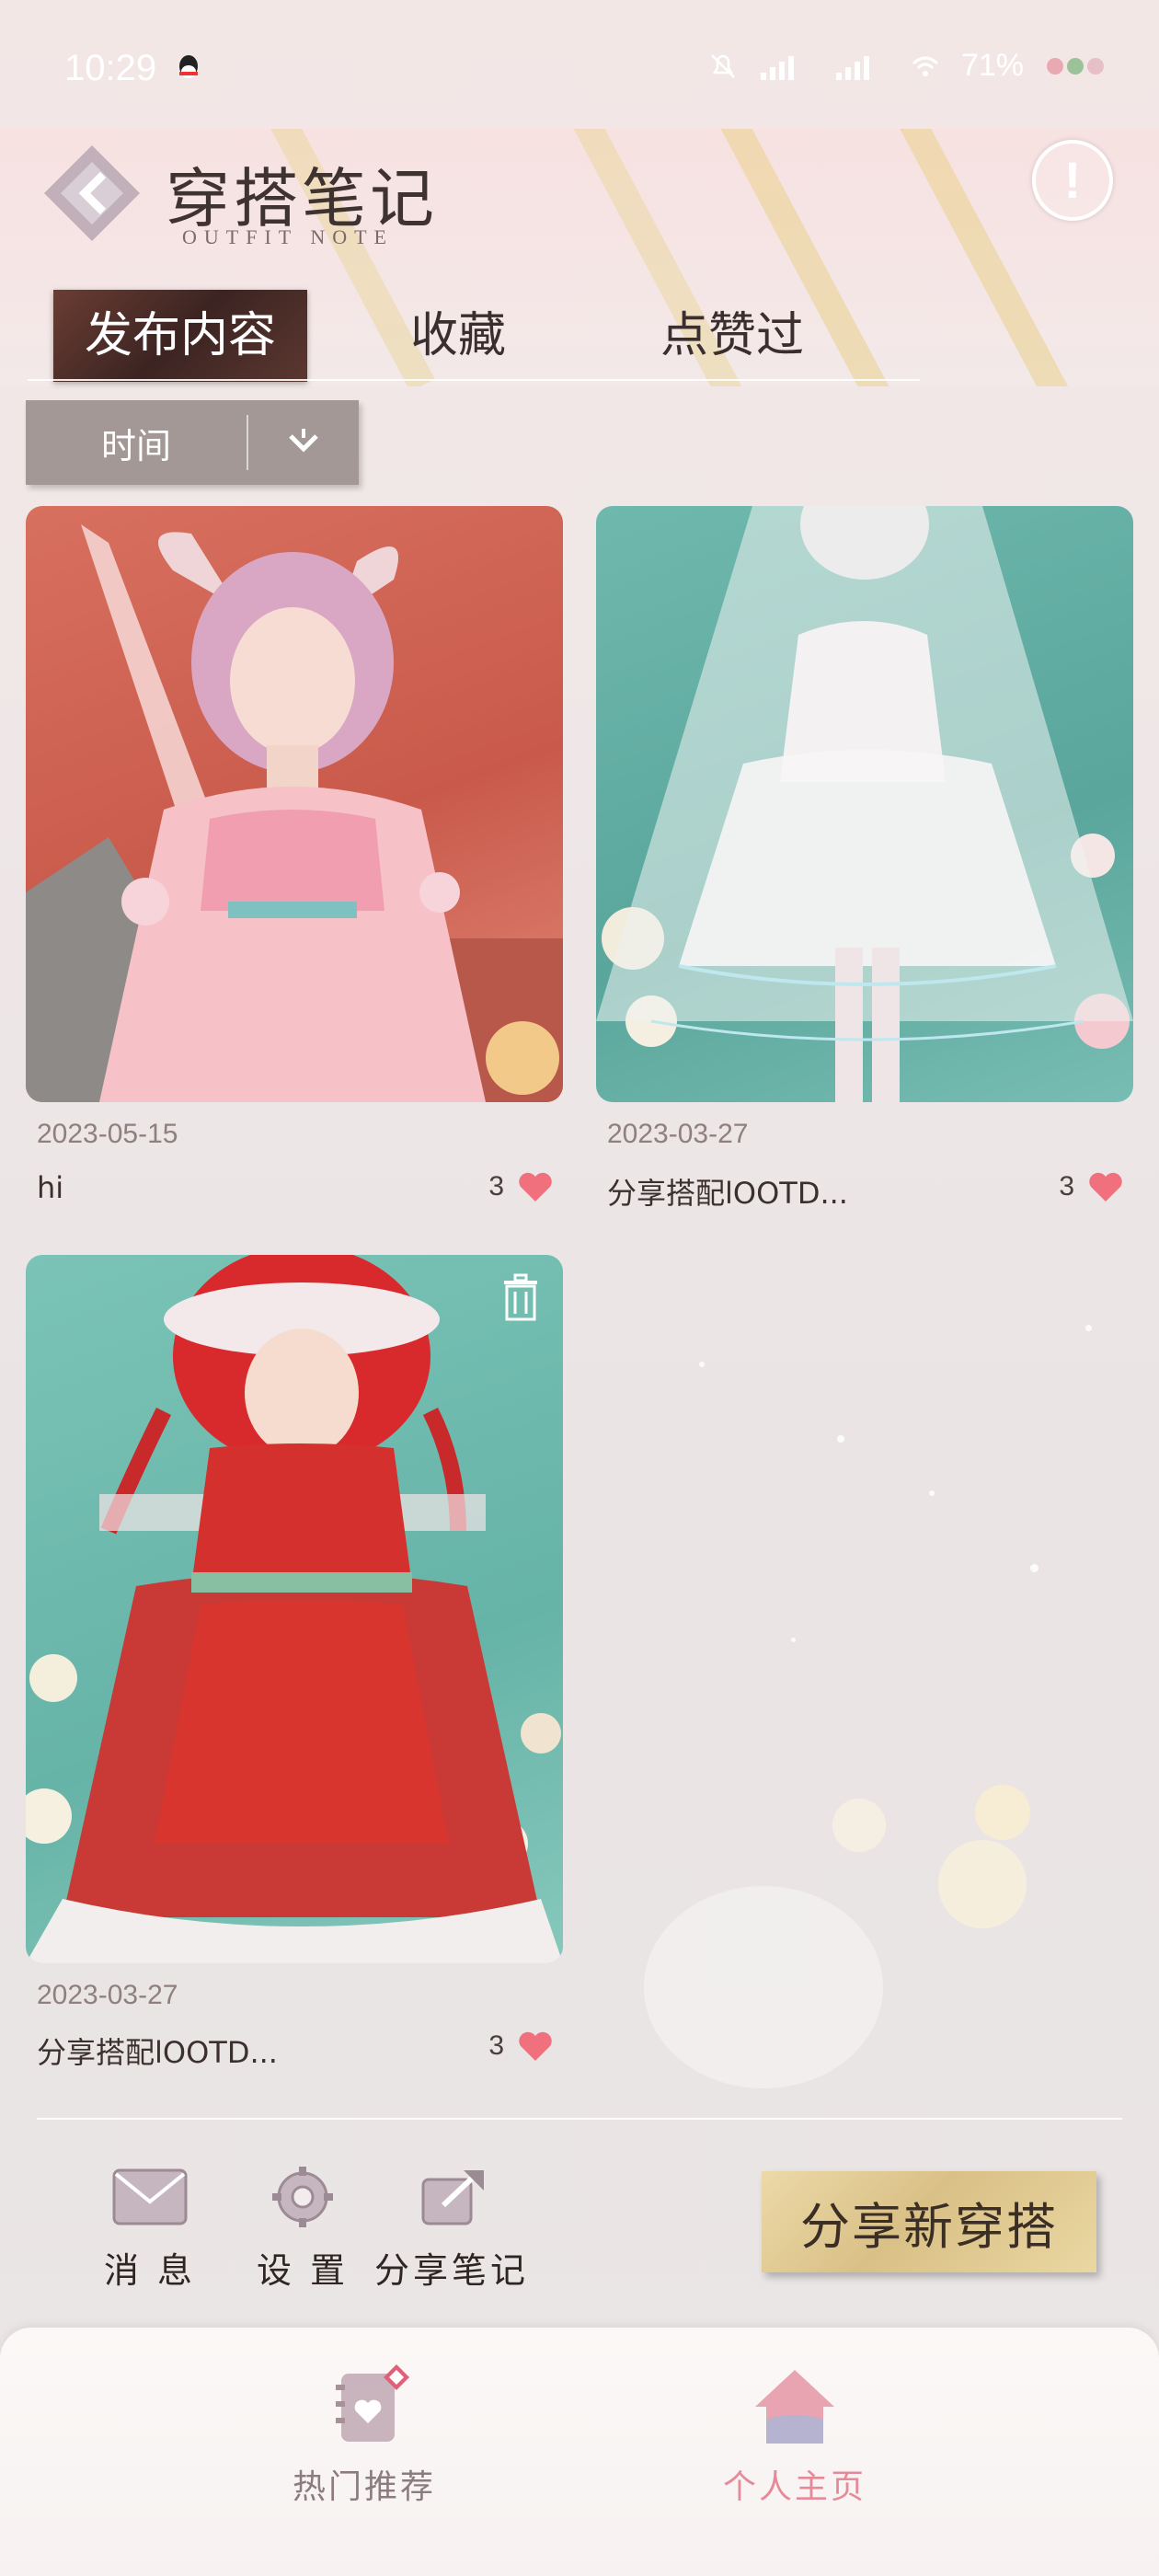 The image size is (1159, 2576). I want to click on tab-favorites: 收藏, so click(458, 336).